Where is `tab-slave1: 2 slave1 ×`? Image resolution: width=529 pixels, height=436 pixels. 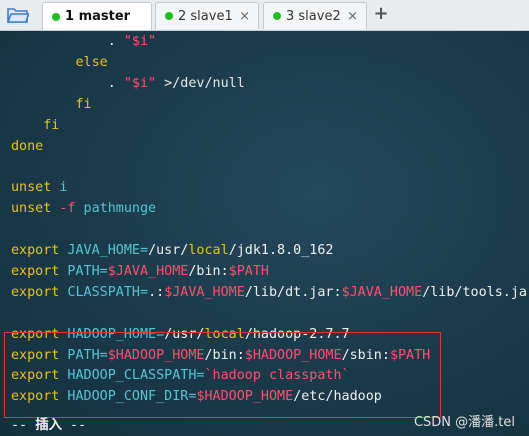
tab-slave1: 2 slave1 × is located at coordinates (207, 15).